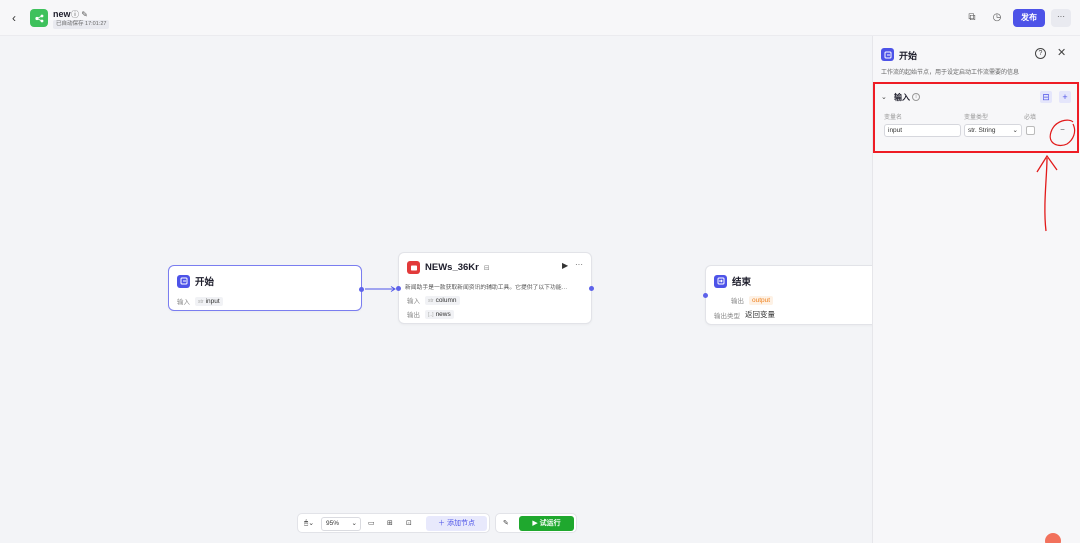  Describe the element at coordinates (413, 315) in the screenshot. I see `news-output-label: 输出` at that location.